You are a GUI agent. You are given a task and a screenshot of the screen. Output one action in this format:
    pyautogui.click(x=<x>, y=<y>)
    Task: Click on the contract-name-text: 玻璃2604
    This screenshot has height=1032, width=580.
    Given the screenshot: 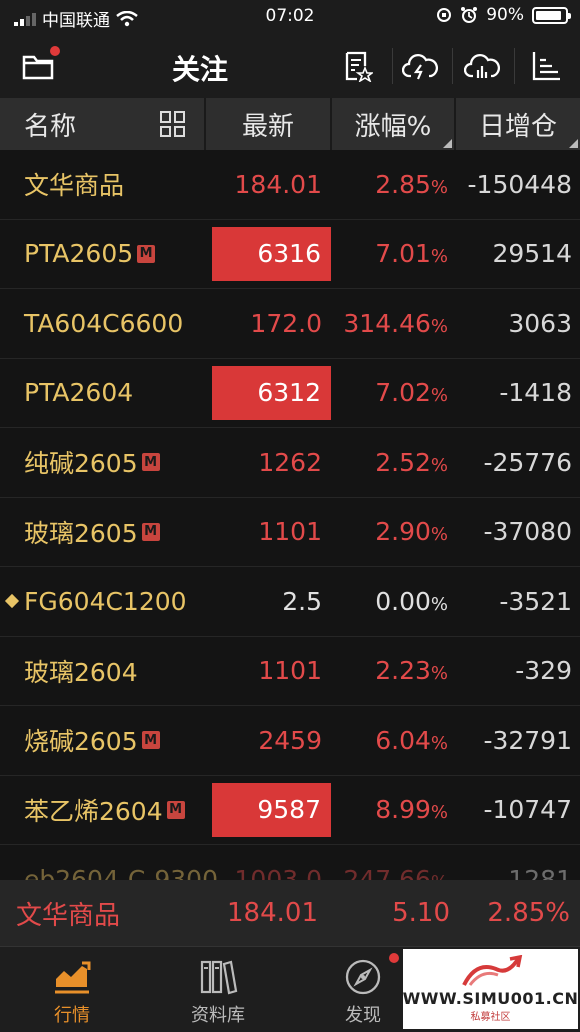 What is the action you would take?
    pyautogui.click(x=81, y=672)
    